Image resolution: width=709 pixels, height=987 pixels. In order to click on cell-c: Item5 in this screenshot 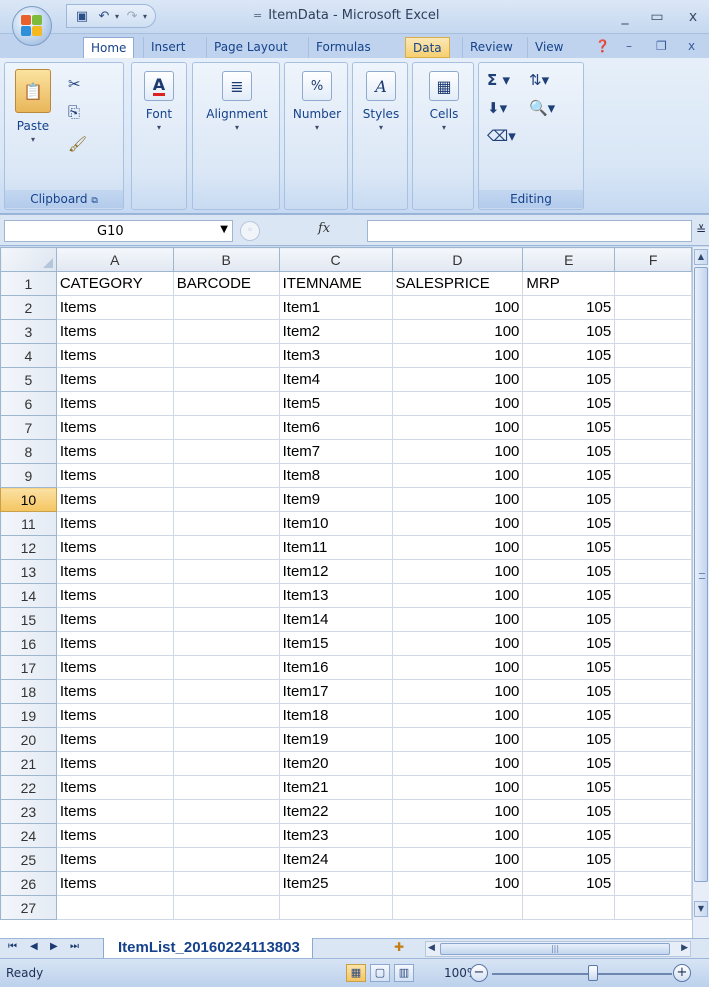, I will do `click(335, 403)`.